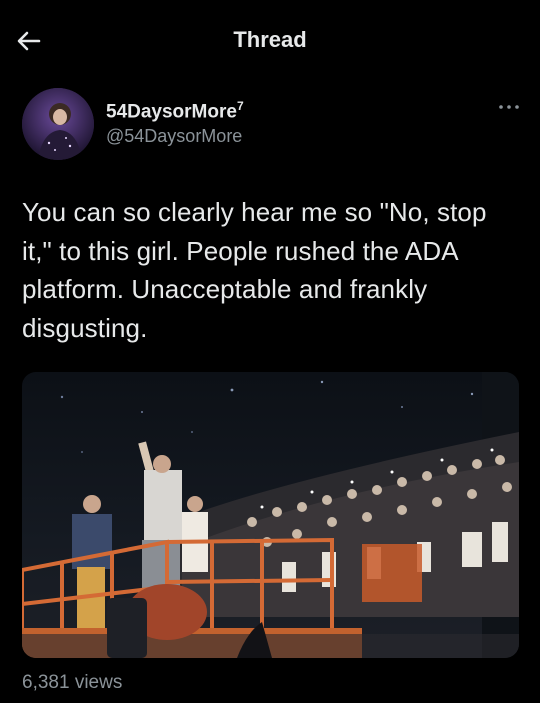 This screenshot has height=703, width=540. Describe the element at coordinates (58, 124) in the screenshot. I see `avatar` at that location.